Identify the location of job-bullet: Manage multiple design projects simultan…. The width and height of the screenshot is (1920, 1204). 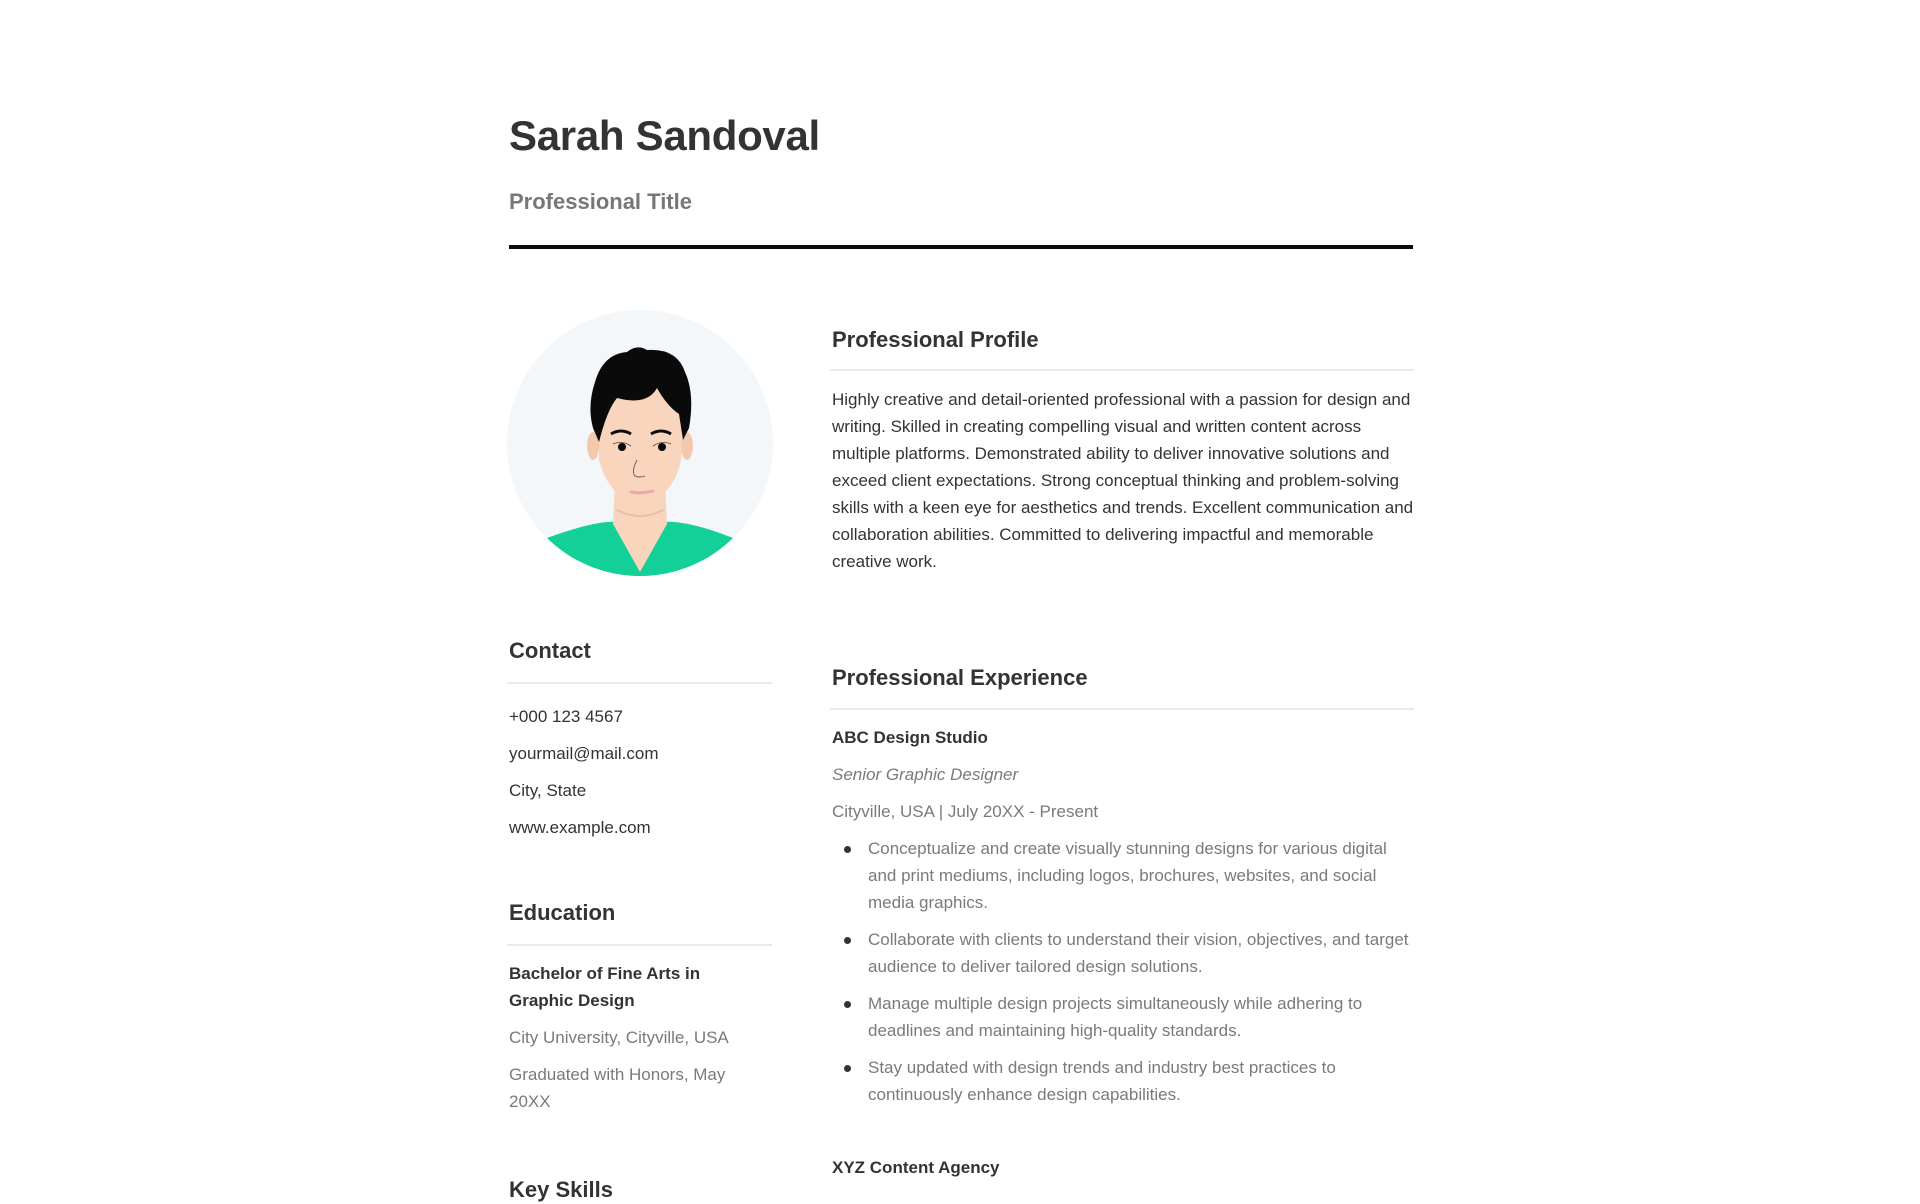
(1124, 1017).